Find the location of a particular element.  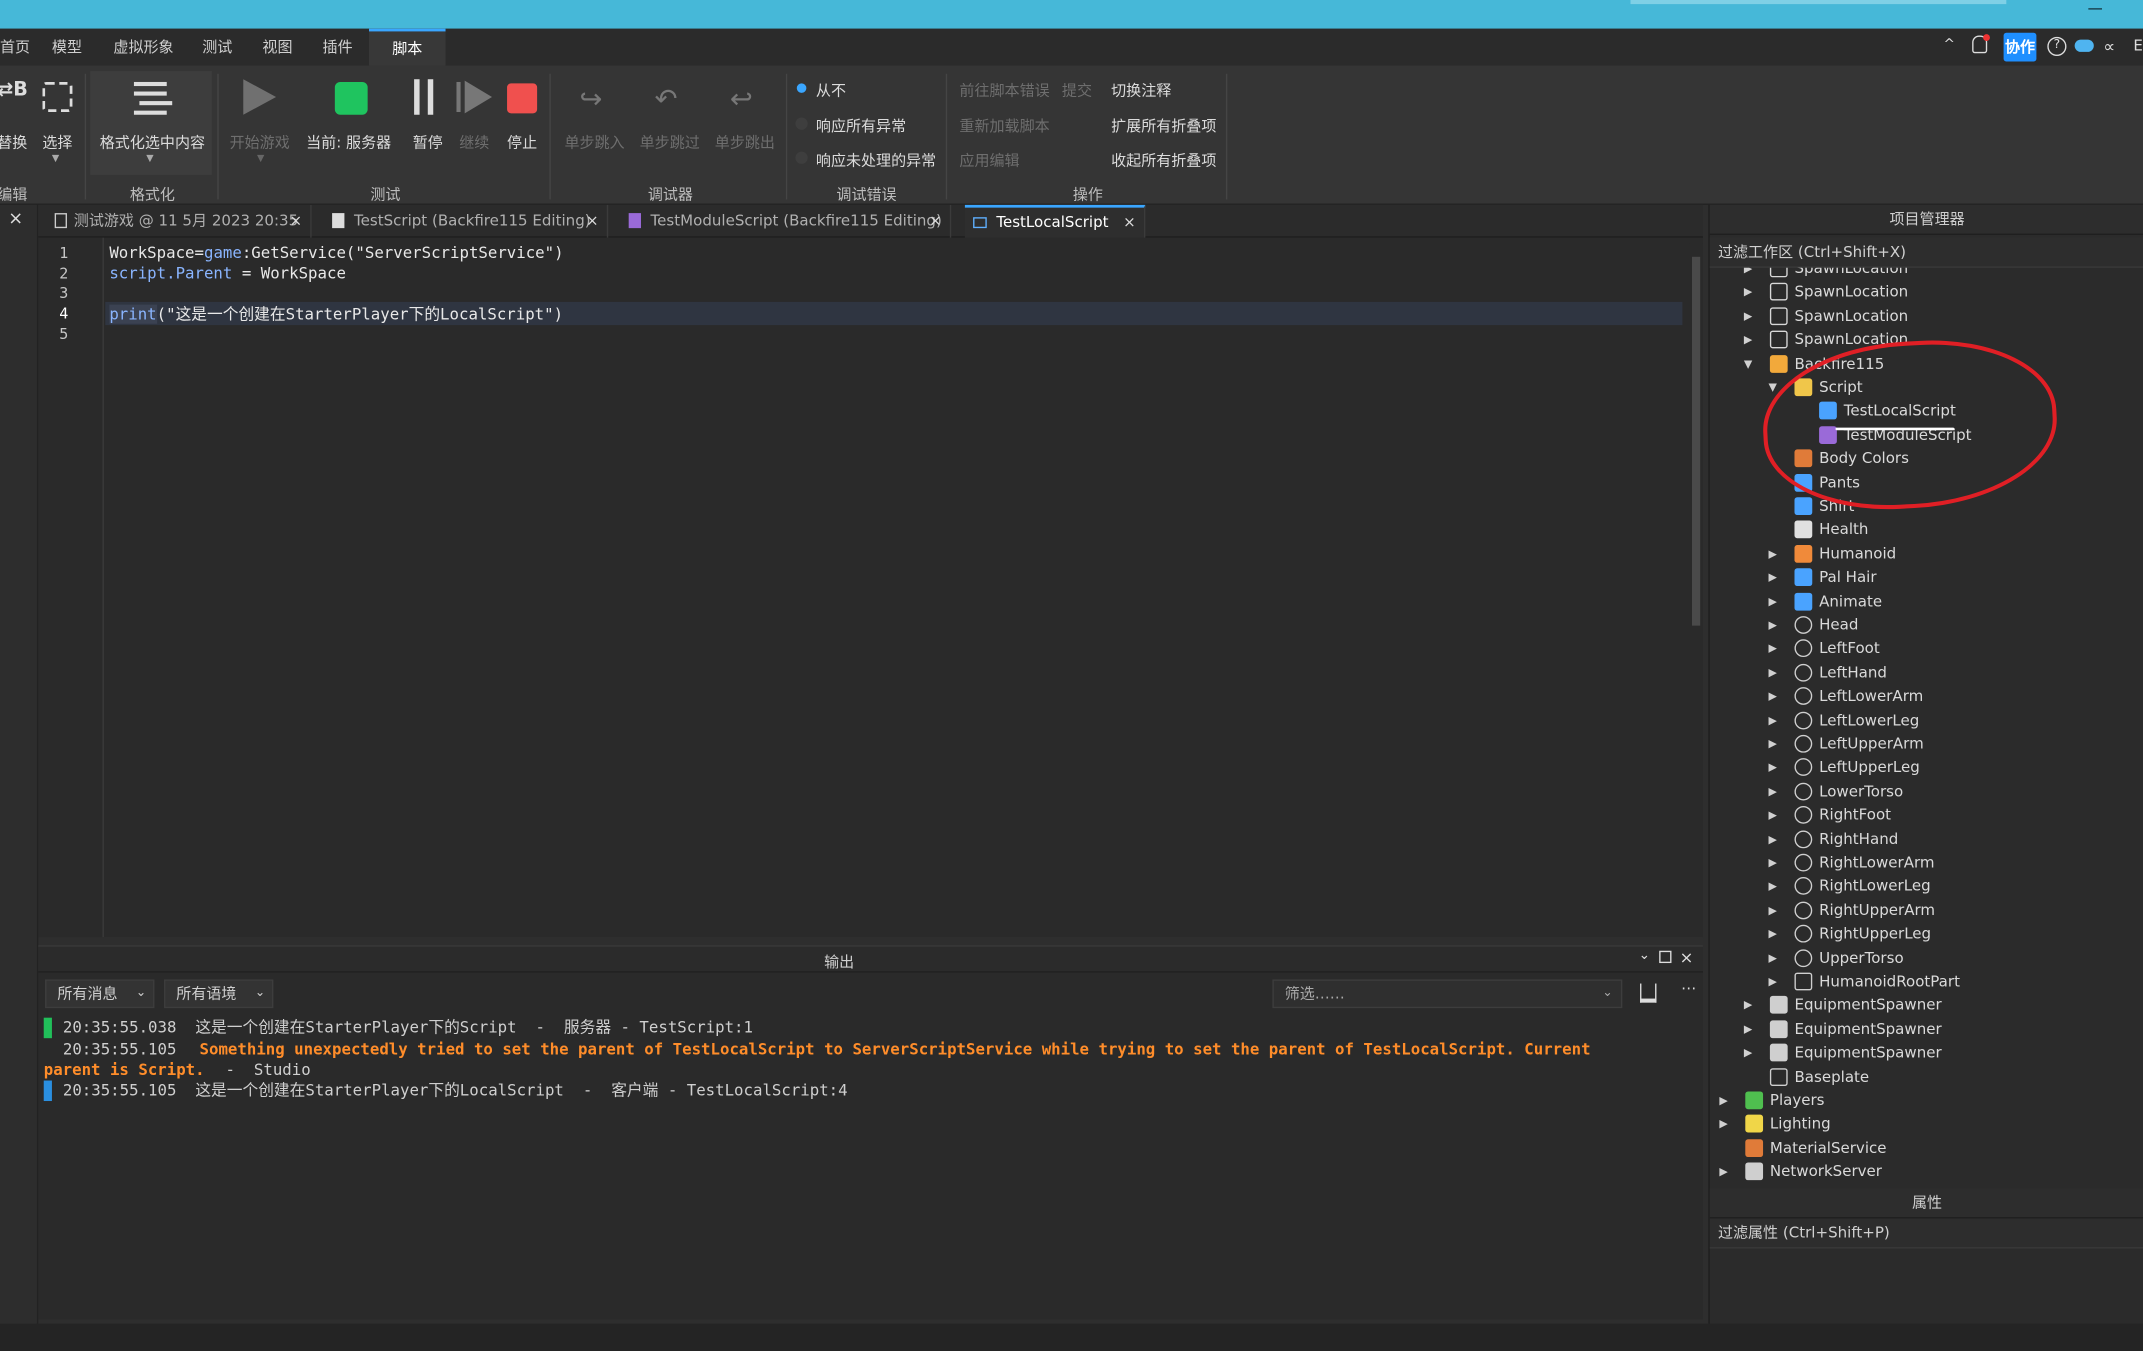

explorer-item: ▶ LeftLowerLeg is located at coordinates (1926, 719).